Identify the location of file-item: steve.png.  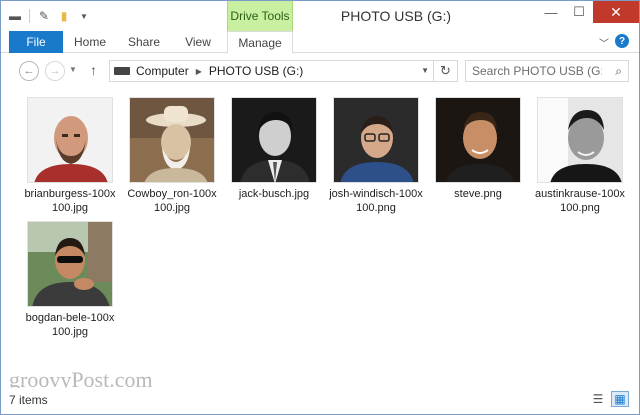
(478, 145).